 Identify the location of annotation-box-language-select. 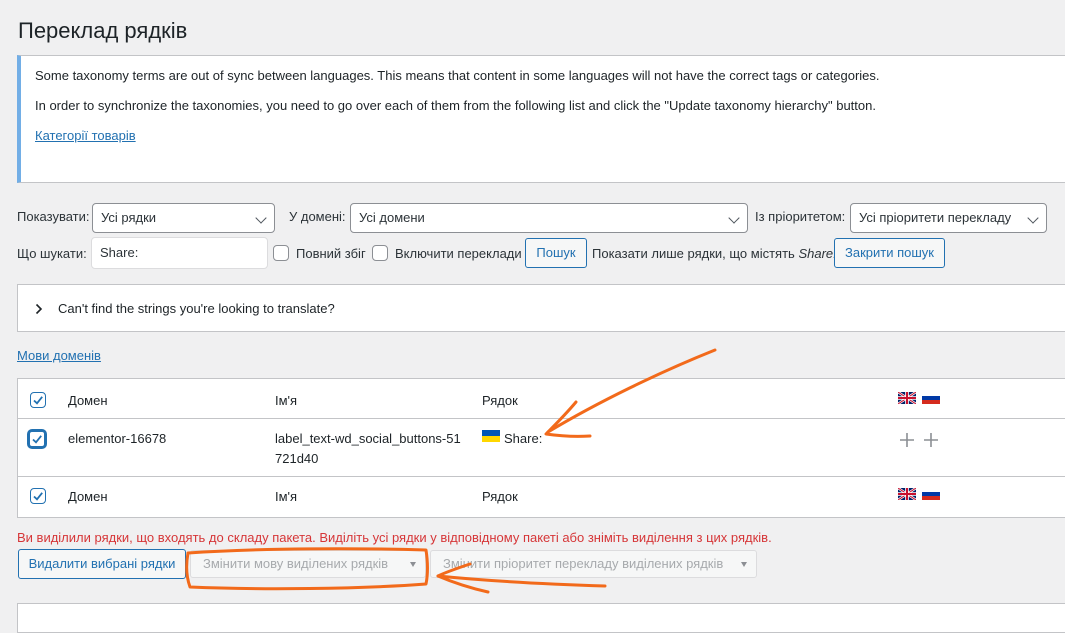
(307, 569).